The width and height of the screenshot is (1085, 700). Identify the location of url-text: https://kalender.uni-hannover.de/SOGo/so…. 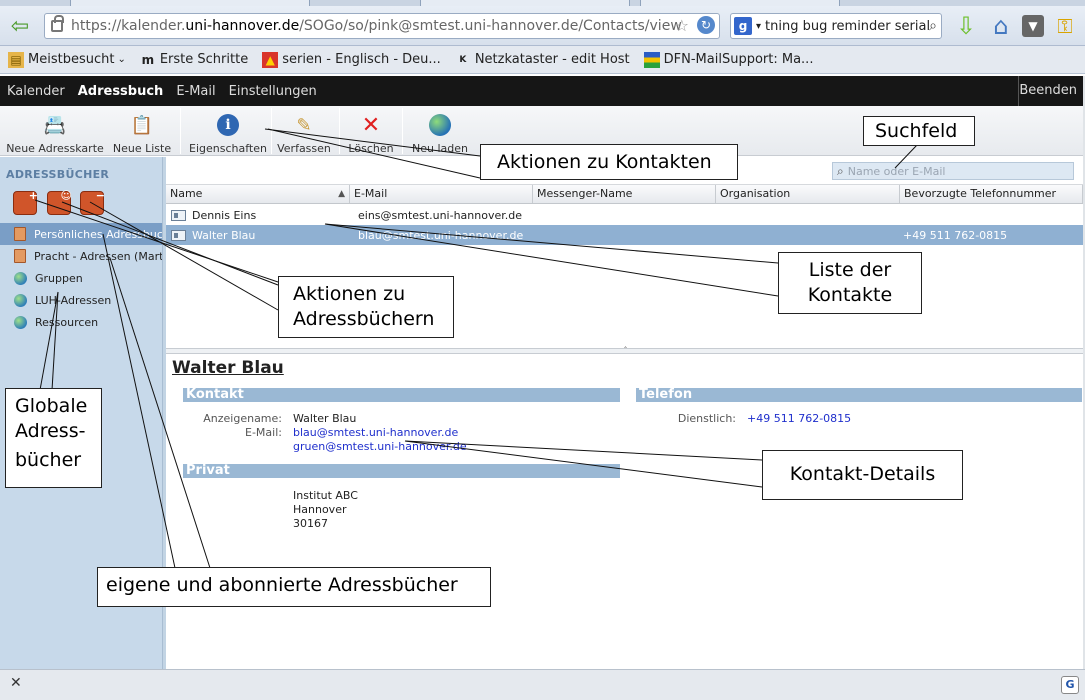
(376, 26).